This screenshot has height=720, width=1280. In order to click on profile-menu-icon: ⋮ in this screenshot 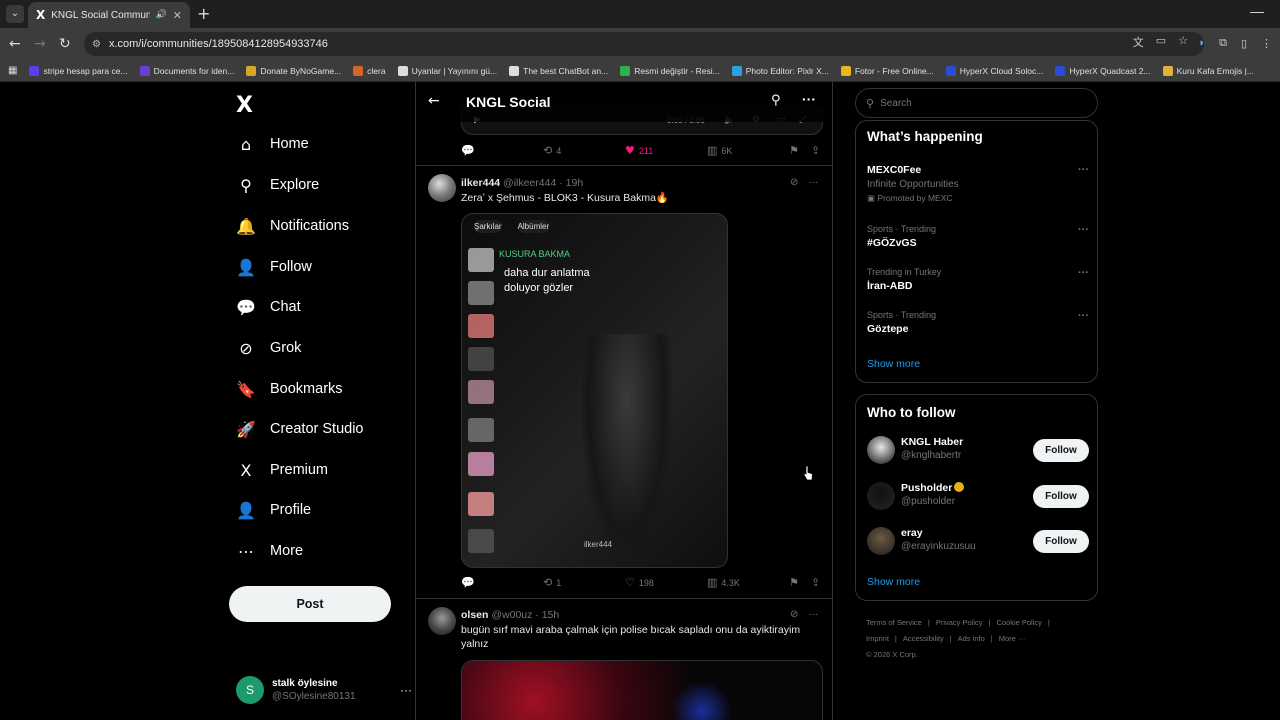, I will do `click(1266, 43)`.